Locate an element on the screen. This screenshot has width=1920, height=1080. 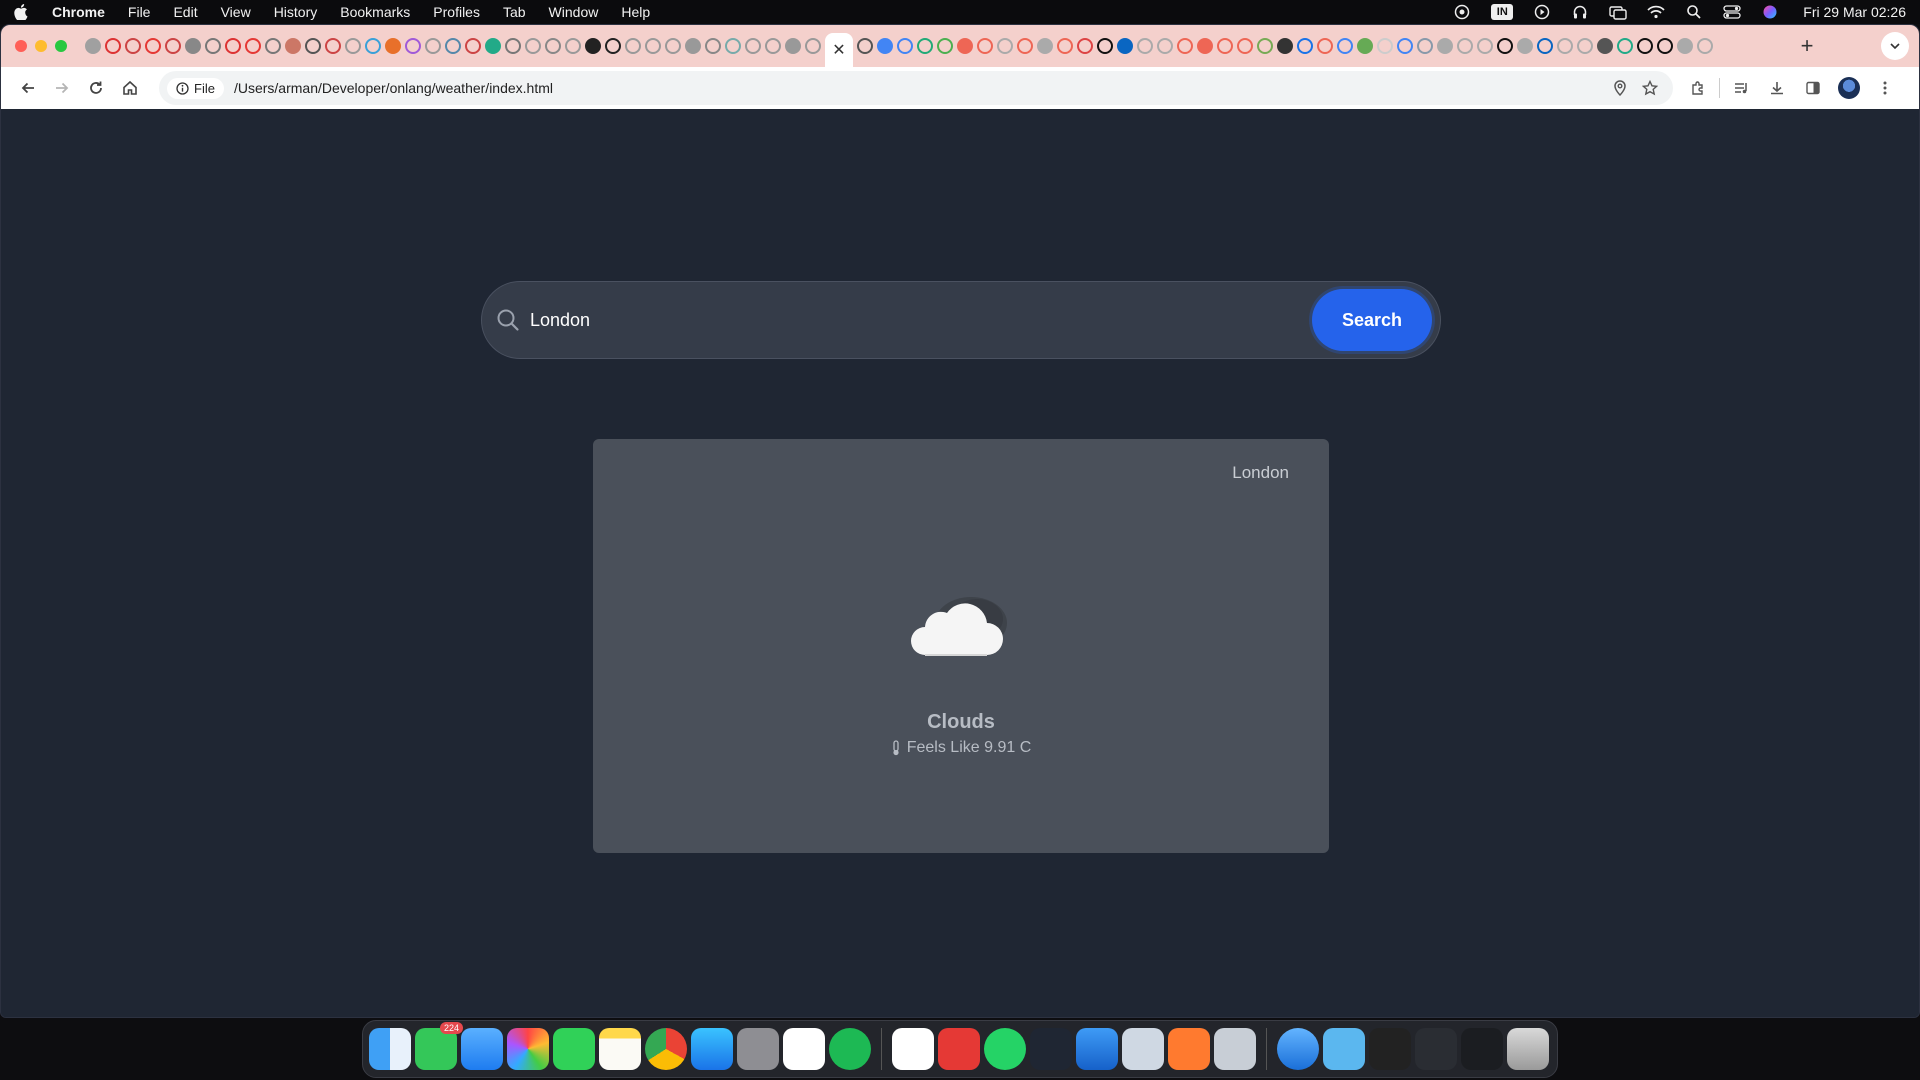
app-store-icon is located at coordinates (712, 1049).